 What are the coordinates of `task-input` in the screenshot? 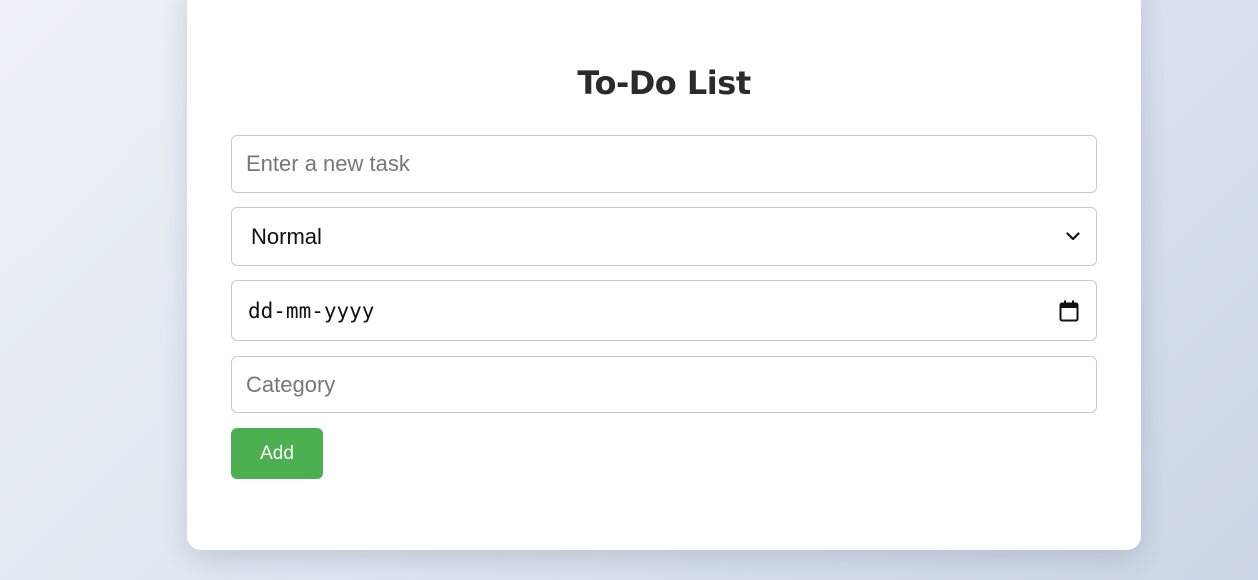 It's located at (664, 164).